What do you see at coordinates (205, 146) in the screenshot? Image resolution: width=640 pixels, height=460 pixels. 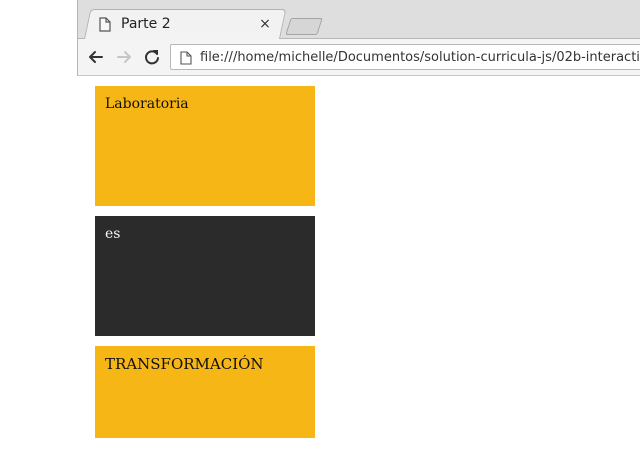 I see `card-laboratoria: Laboratoria` at bounding box center [205, 146].